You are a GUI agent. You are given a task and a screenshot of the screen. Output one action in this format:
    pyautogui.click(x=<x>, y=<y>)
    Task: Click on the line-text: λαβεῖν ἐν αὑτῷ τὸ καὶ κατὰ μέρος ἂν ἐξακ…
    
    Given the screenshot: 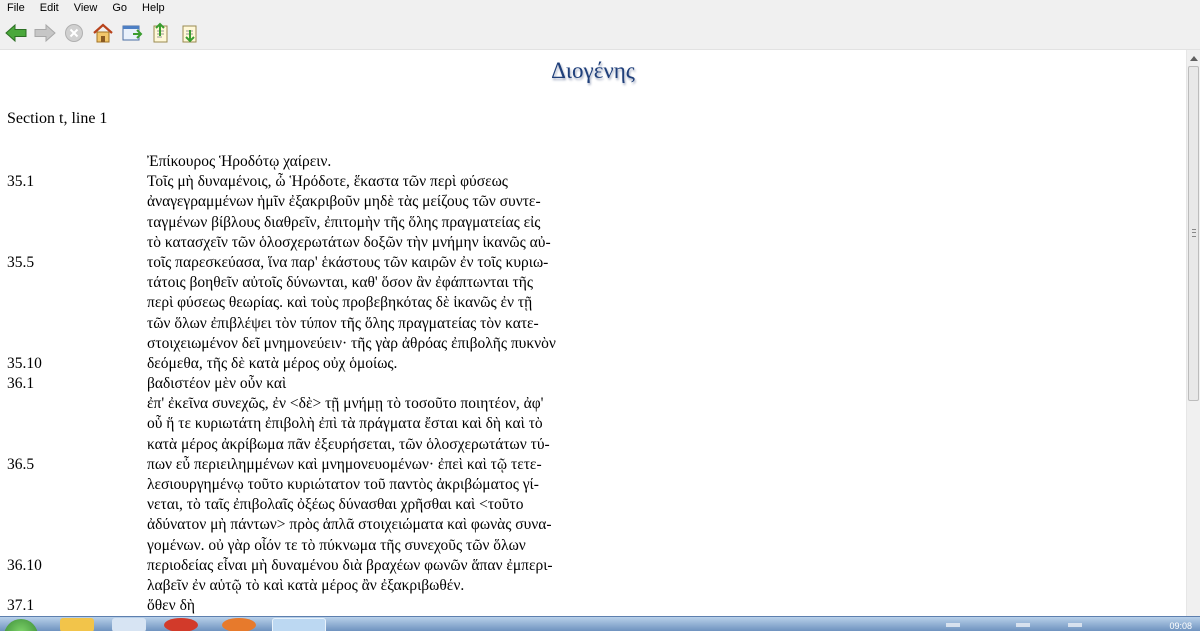 What is the action you would take?
    pyautogui.click(x=306, y=585)
    